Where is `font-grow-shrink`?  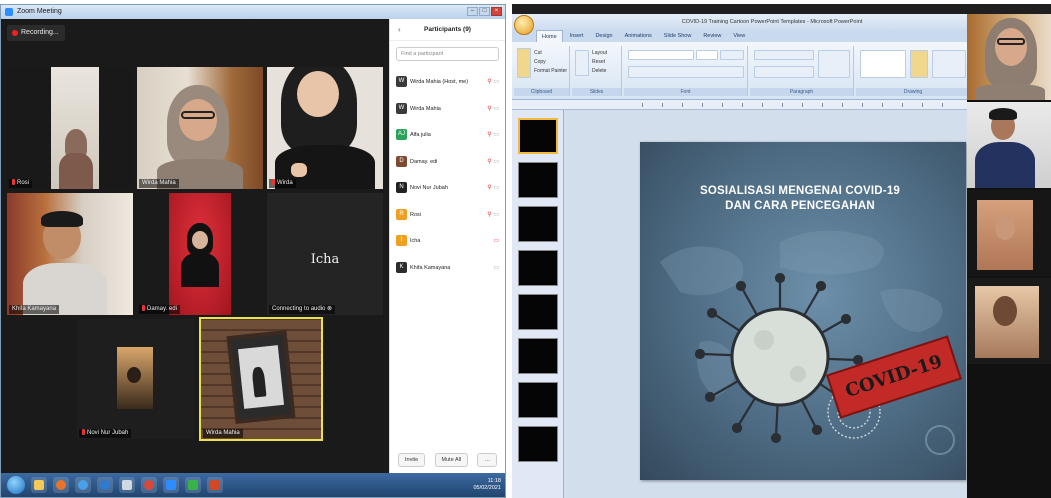
font-grow-shrink is located at coordinates (732, 55).